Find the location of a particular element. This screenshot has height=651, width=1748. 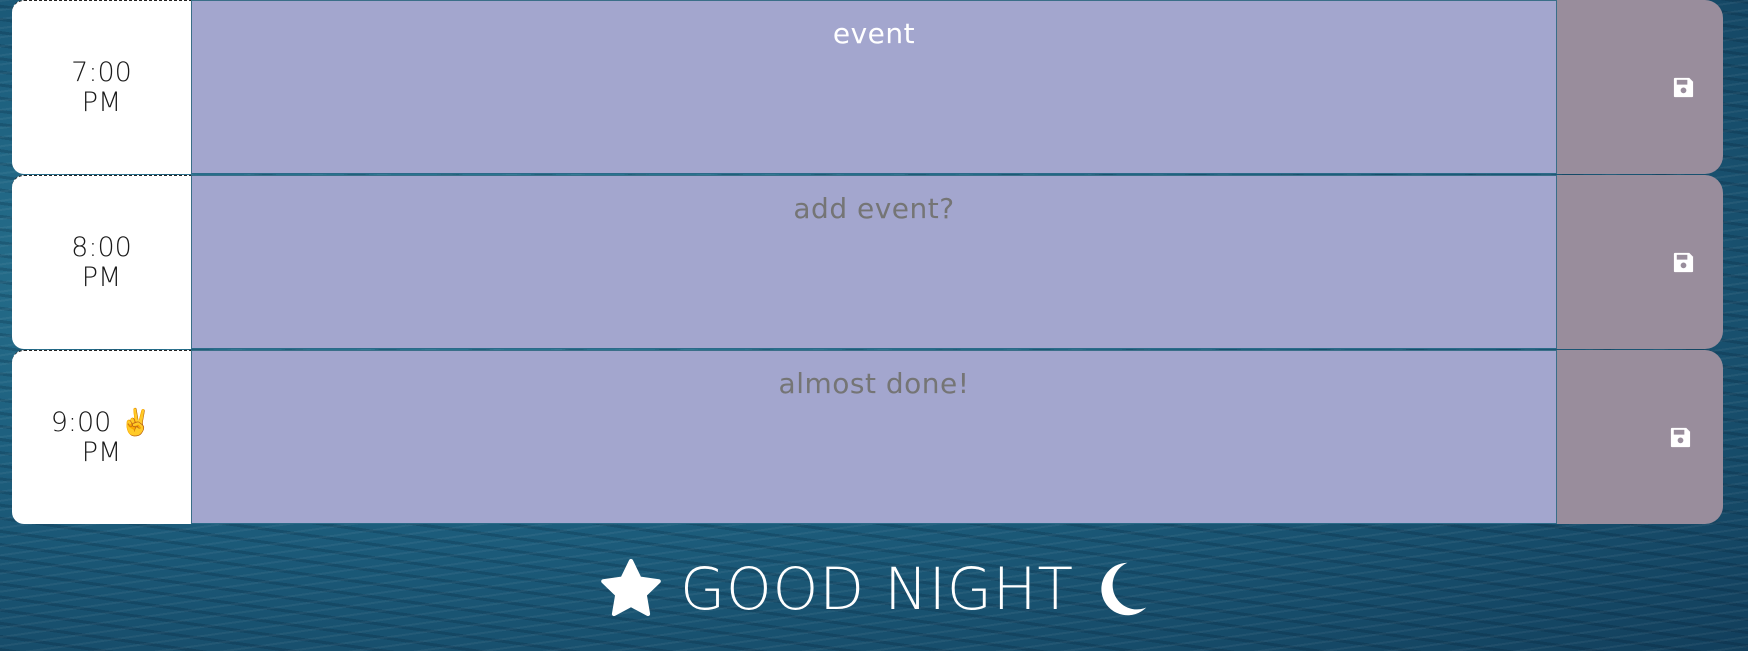

moon-icon is located at coordinates (1124, 589).